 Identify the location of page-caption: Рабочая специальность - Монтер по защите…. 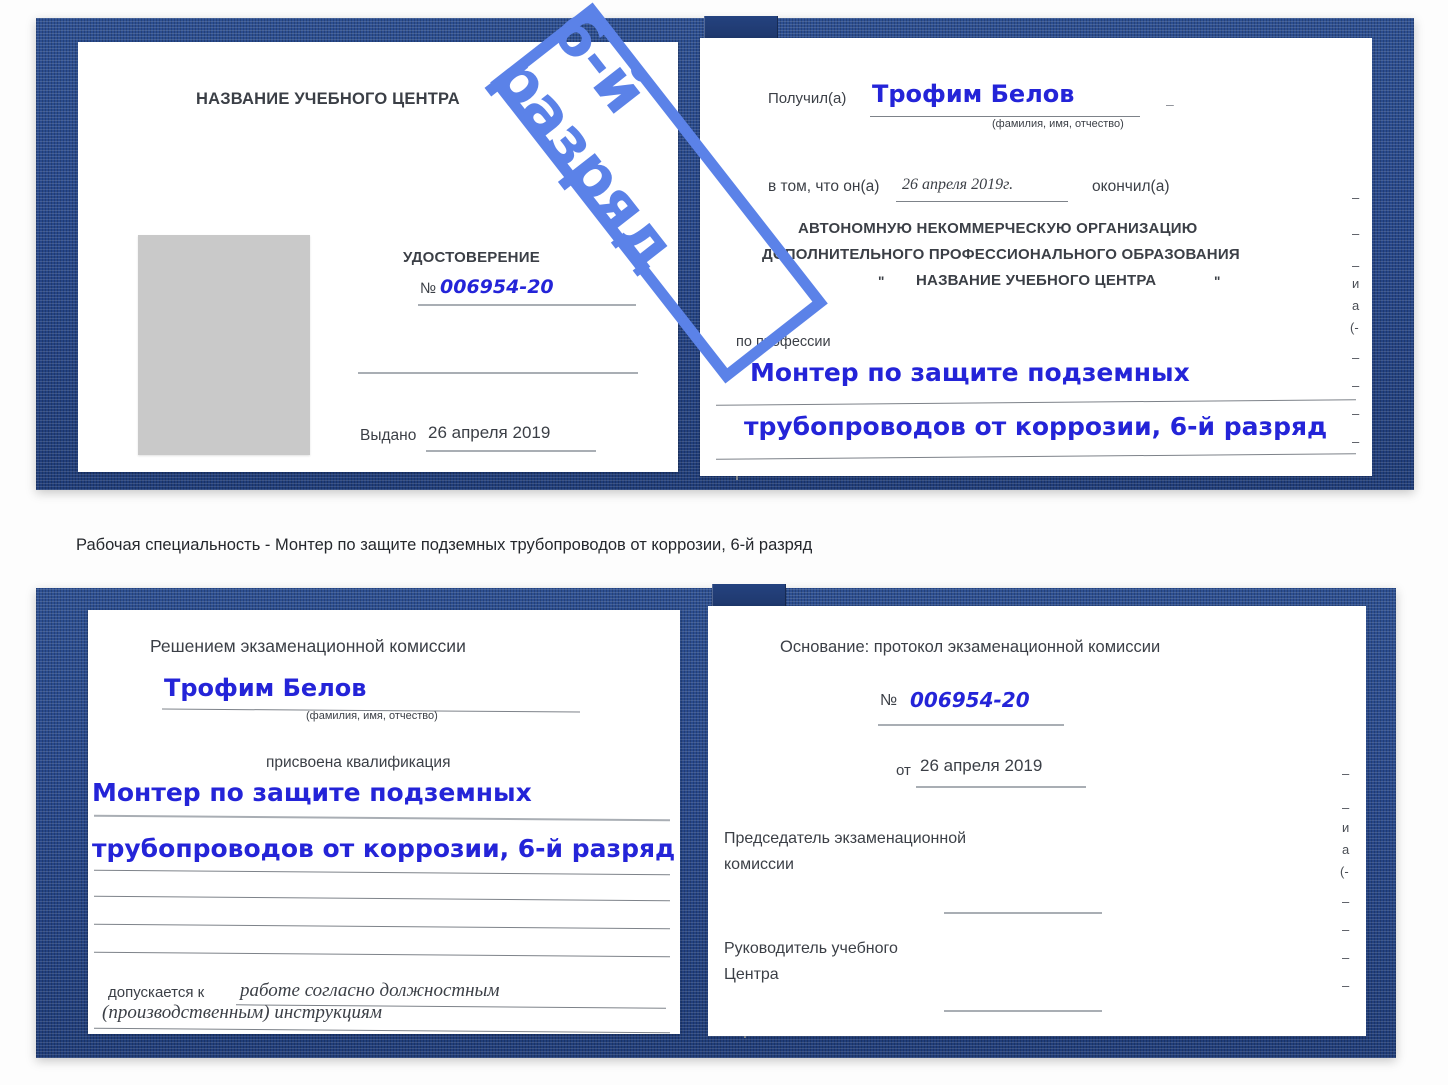
(444, 545).